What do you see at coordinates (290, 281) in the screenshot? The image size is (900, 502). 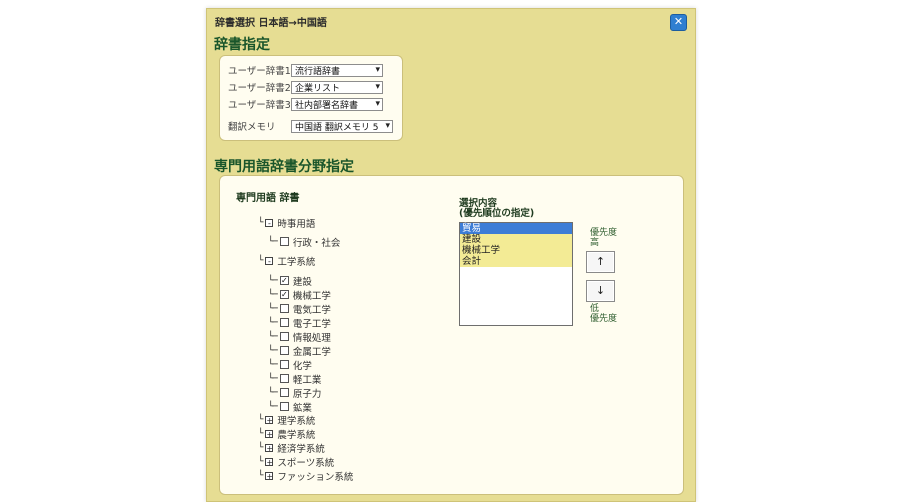 I see `tree-leaf-node: └─ ✓ 建設` at bounding box center [290, 281].